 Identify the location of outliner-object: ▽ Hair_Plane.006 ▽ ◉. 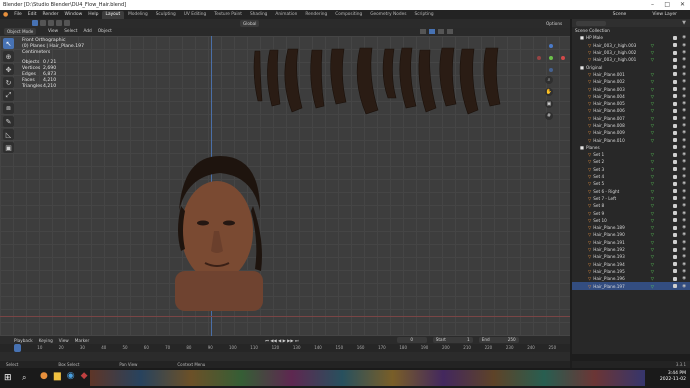
(631, 110).